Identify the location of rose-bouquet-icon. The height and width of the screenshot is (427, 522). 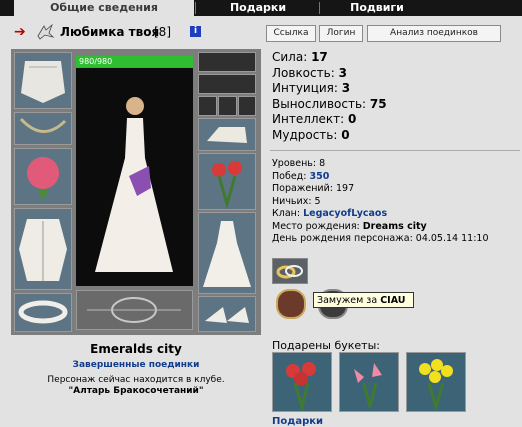
(43, 179).